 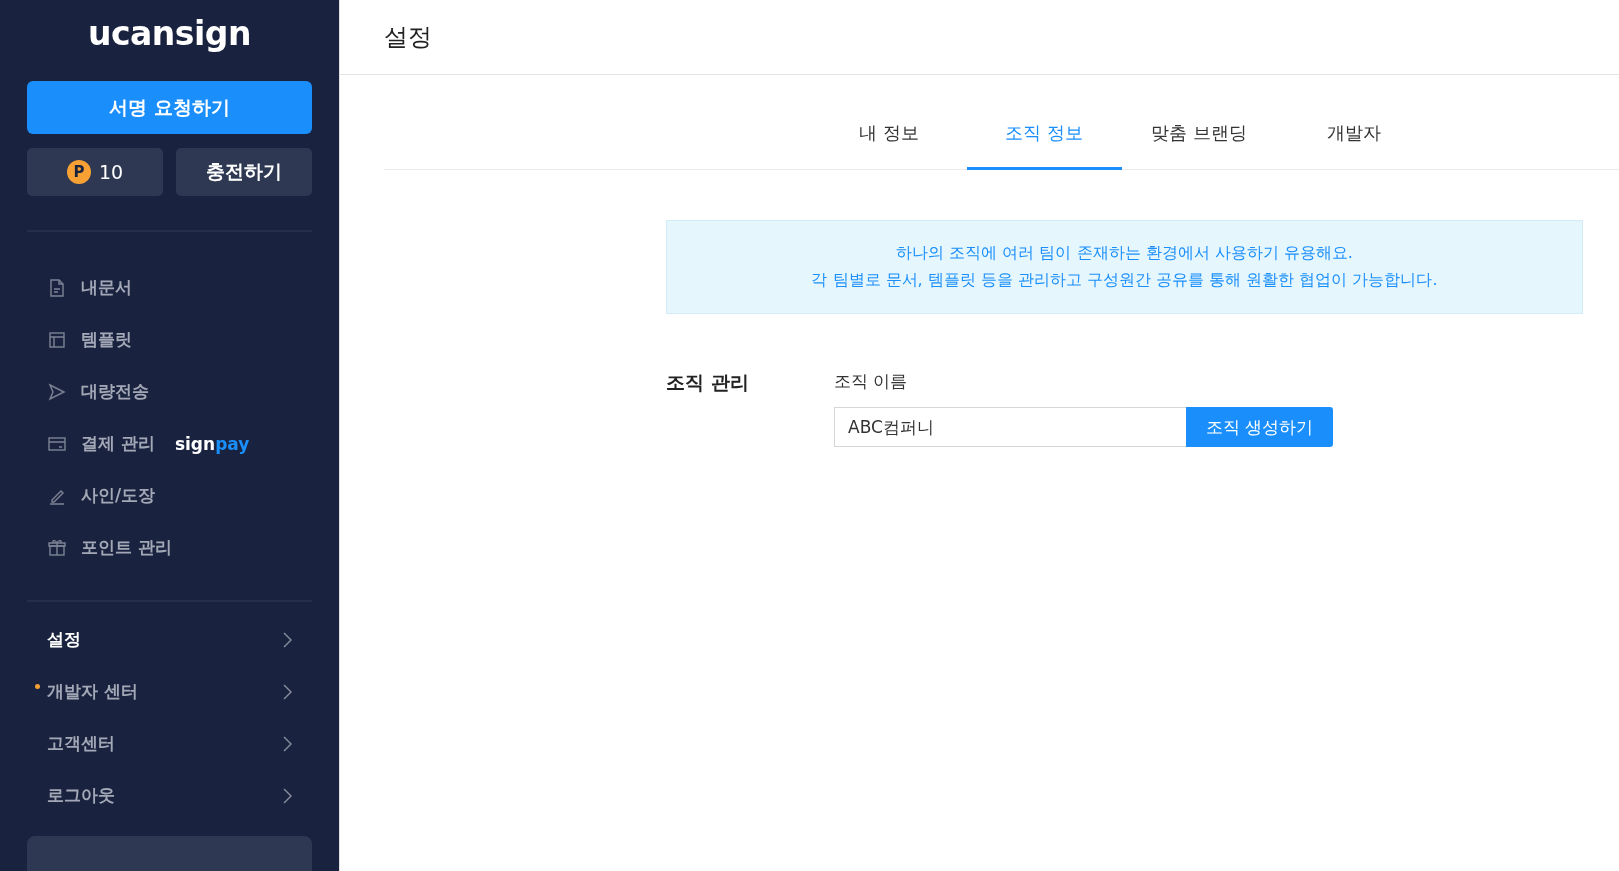 What do you see at coordinates (57, 287) in the screenshot?
I see `document-icon` at bounding box center [57, 287].